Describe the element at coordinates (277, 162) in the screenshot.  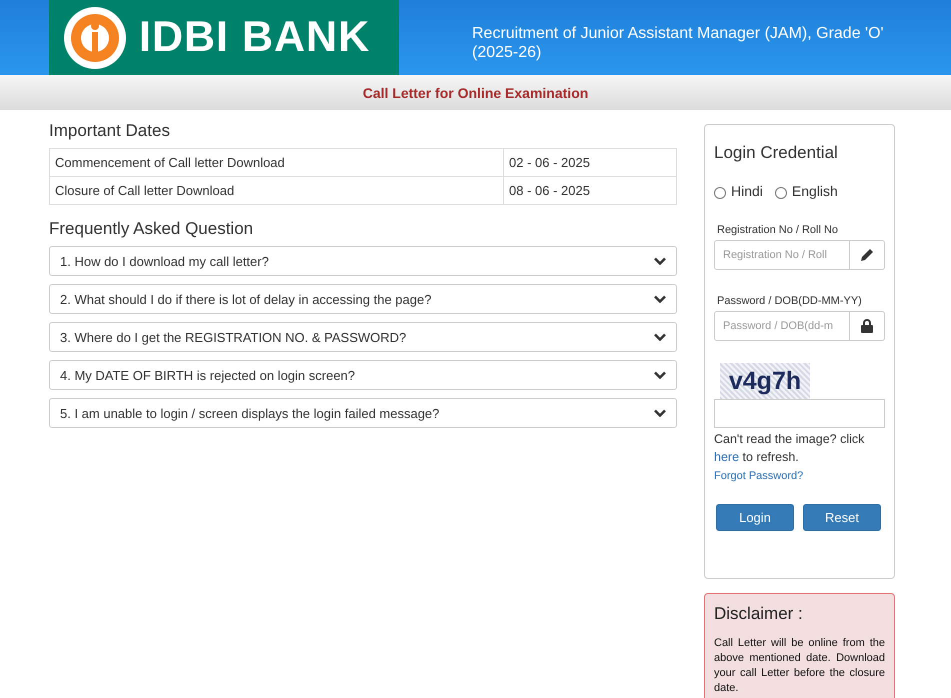
I see `table-cell: Commencement of Call letter Download` at that location.